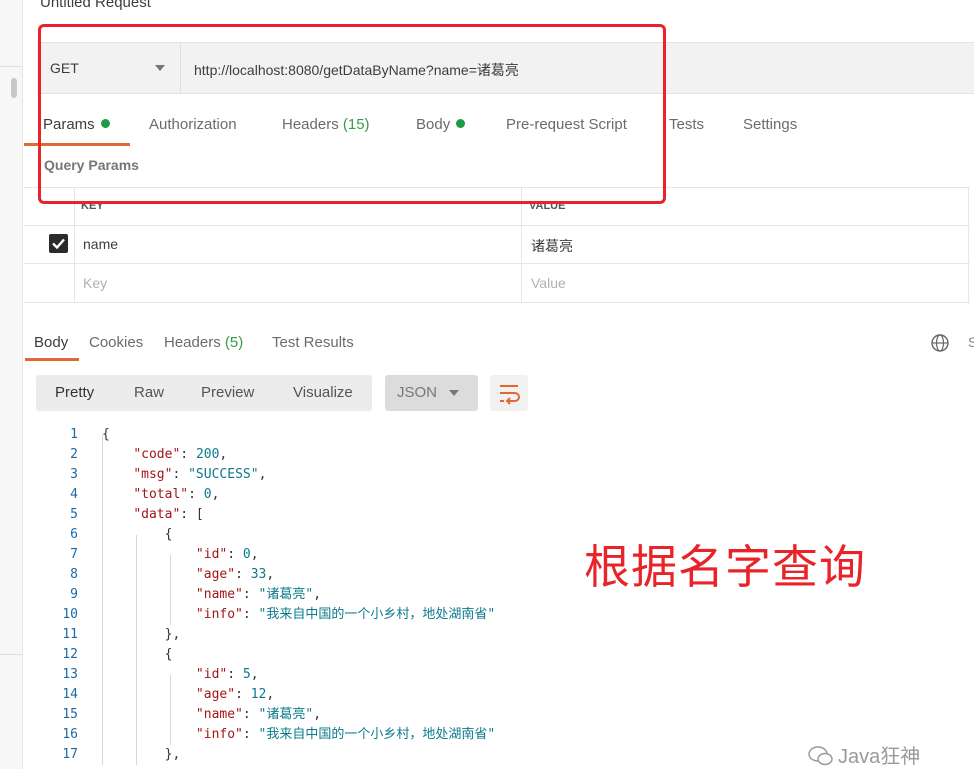 This screenshot has width=974, height=769. What do you see at coordinates (725, 567) in the screenshot?
I see `annotation-text: 根据名字查询` at bounding box center [725, 567].